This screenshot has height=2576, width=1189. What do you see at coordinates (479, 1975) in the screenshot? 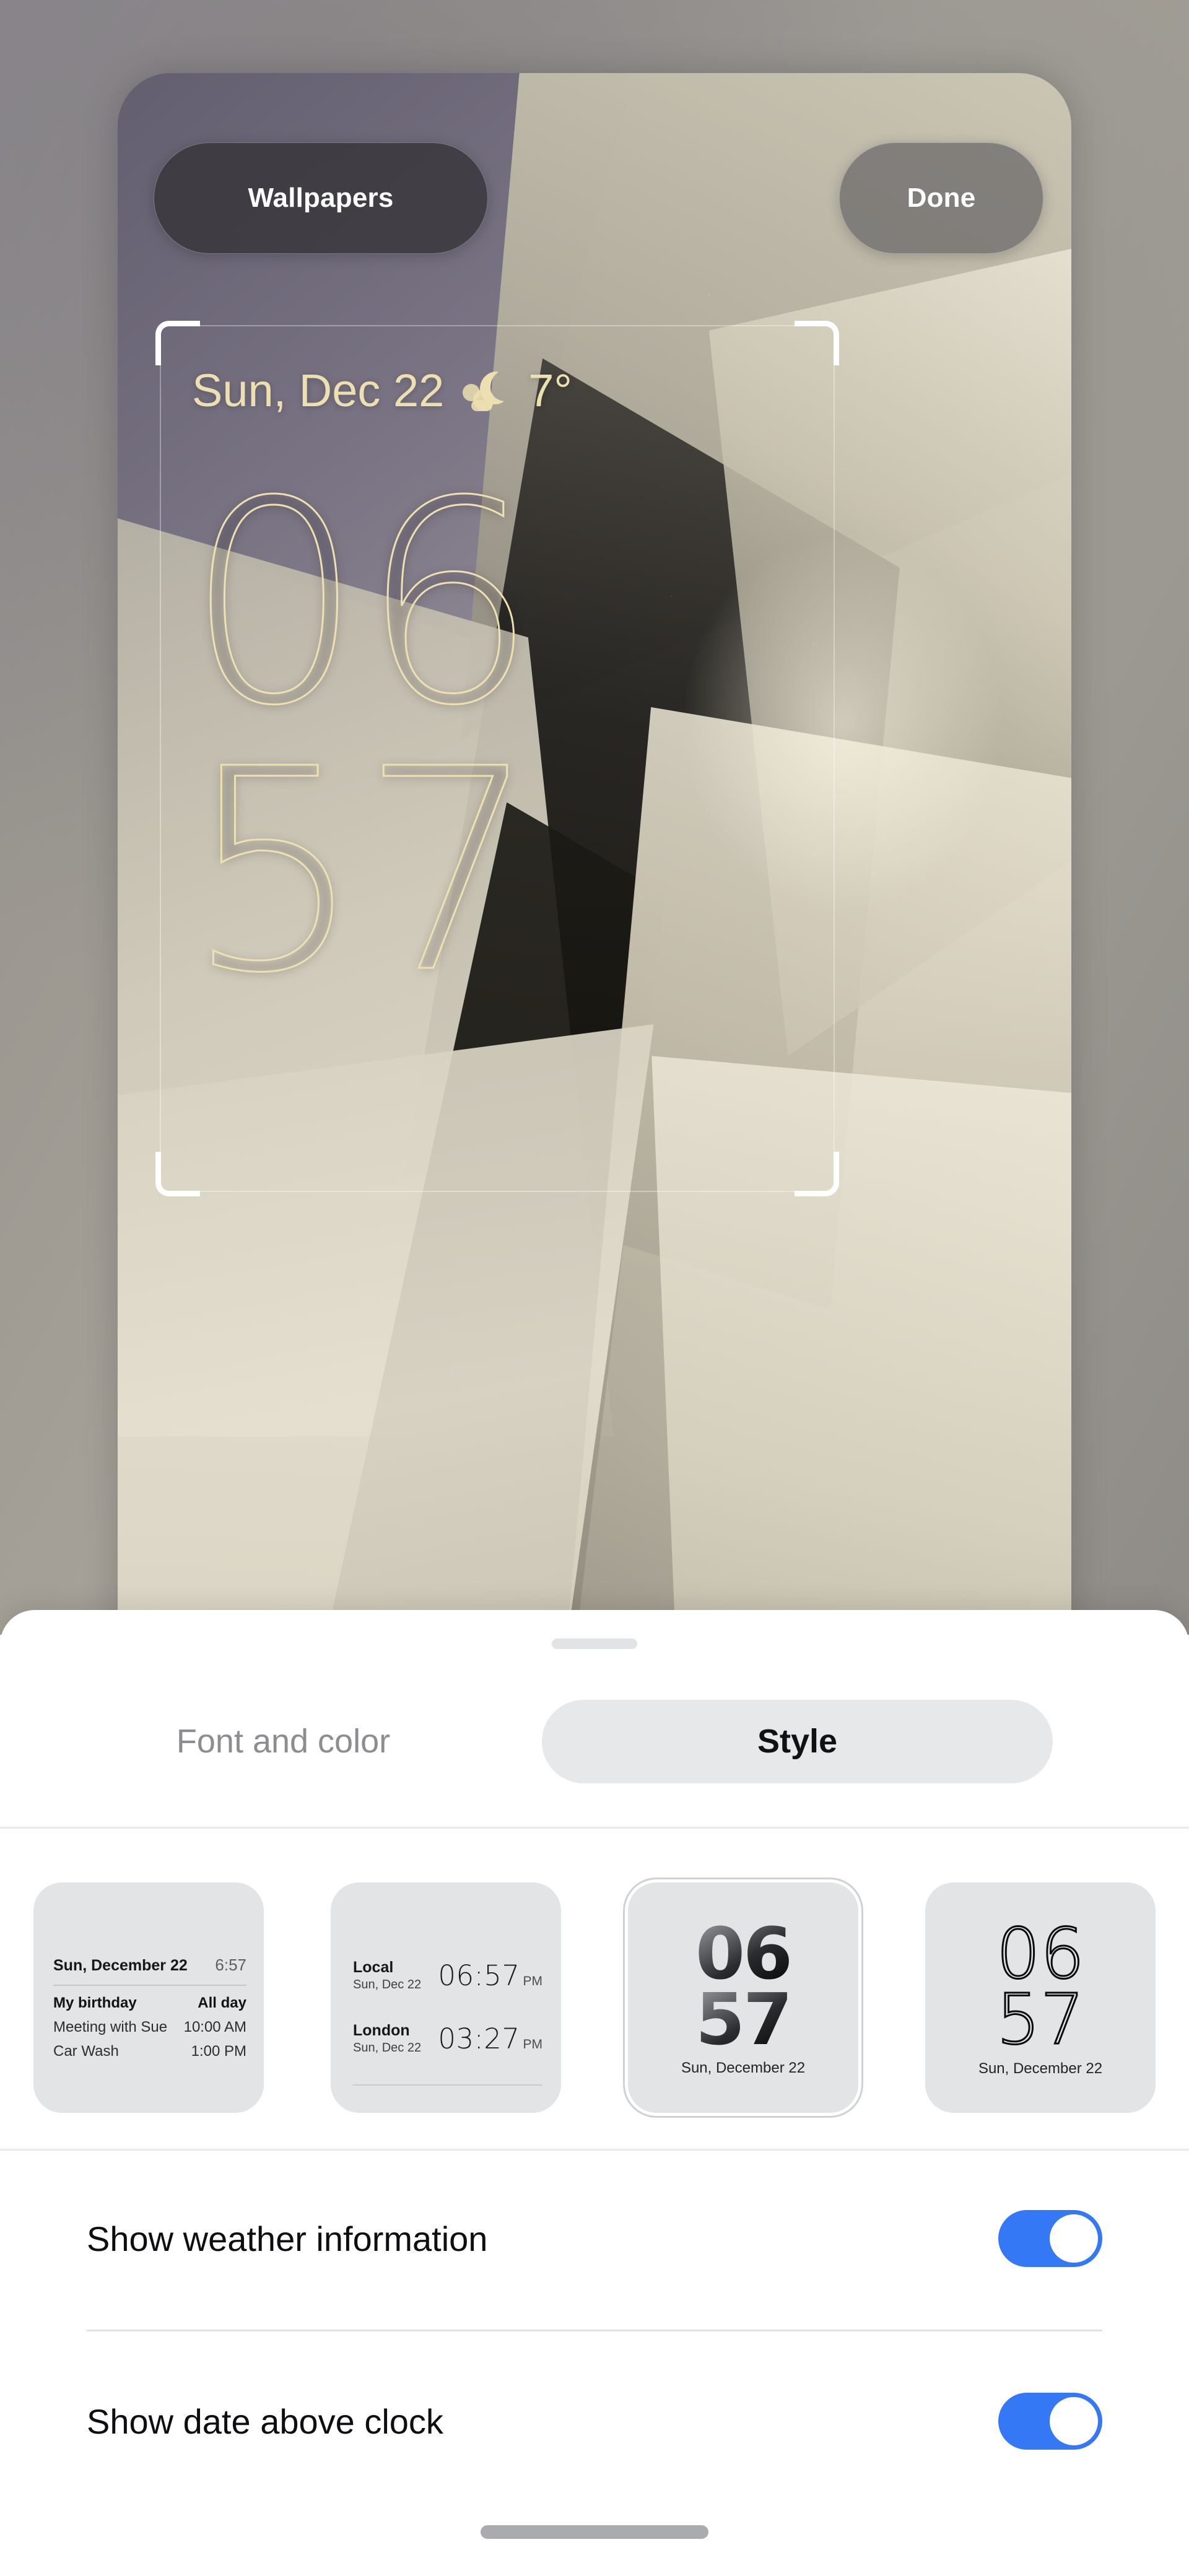
I see `world-clock-time: 06:57` at bounding box center [479, 1975].